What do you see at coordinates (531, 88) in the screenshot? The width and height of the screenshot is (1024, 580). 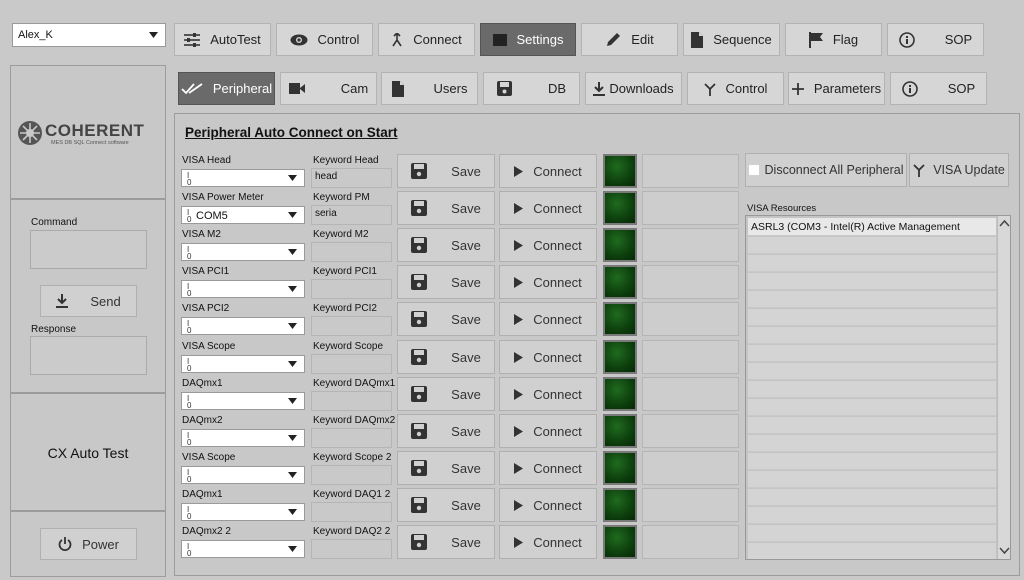 I see `subtab-db: DB` at bounding box center [531, 88].